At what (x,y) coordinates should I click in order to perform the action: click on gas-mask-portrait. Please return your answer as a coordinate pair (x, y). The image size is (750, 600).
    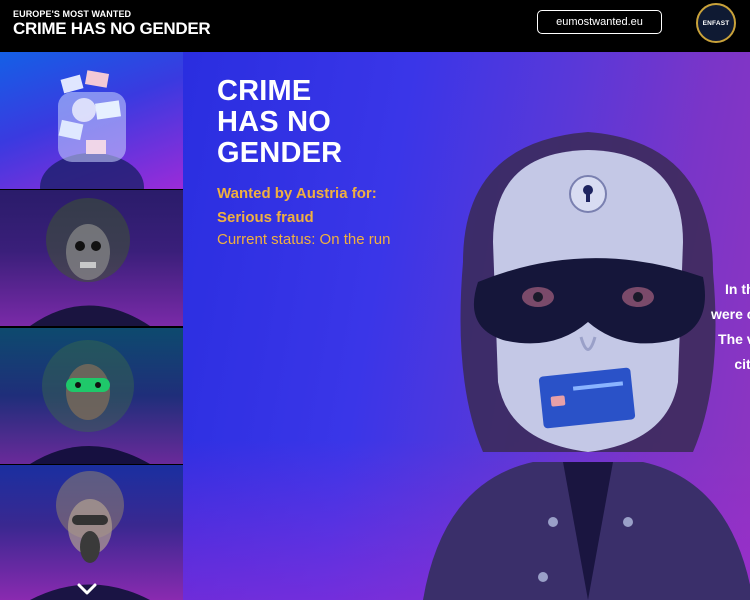
    Looking at the image, I should click on (90, 535).